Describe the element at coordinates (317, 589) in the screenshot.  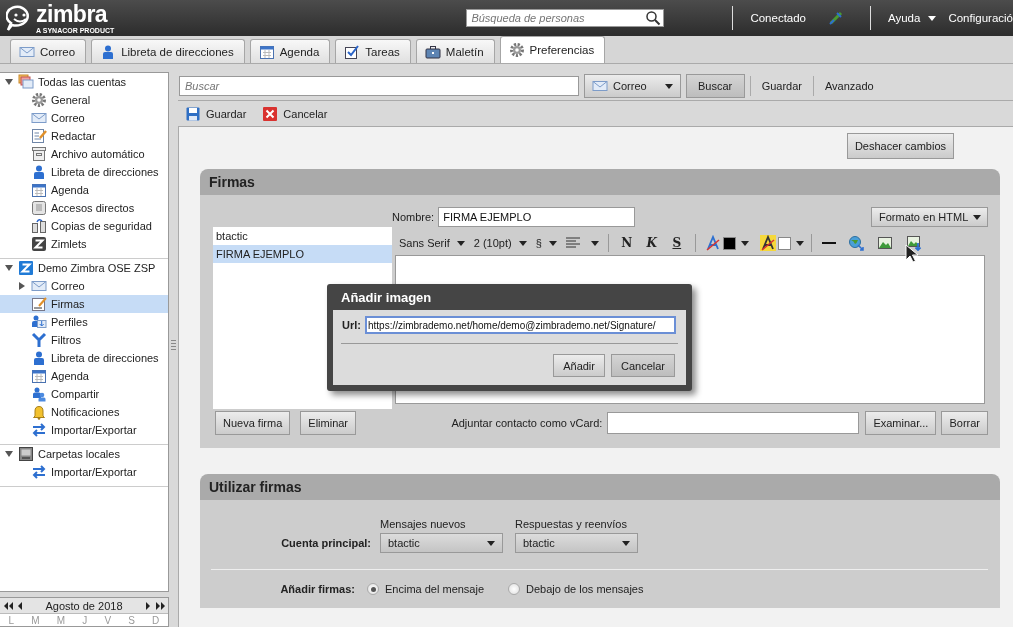
I see `placement-label: Añadir firmas:` at that location.